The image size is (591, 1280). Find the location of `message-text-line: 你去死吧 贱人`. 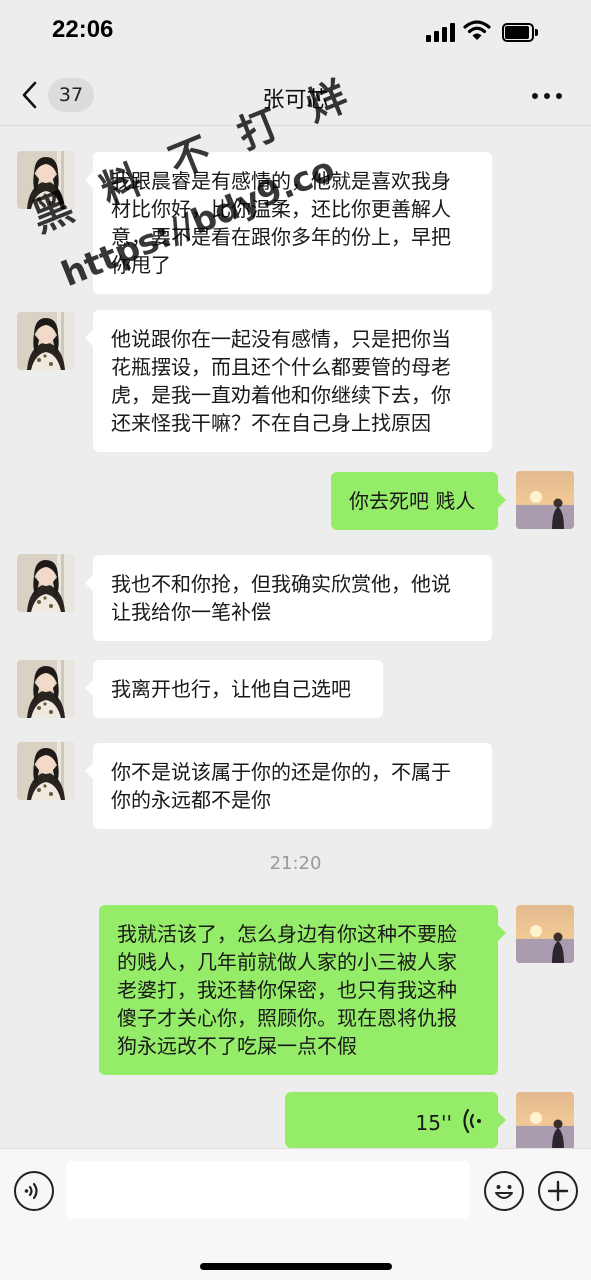

message-text-line: 你去死吧 贱人 is located at coordinates (412, 501).